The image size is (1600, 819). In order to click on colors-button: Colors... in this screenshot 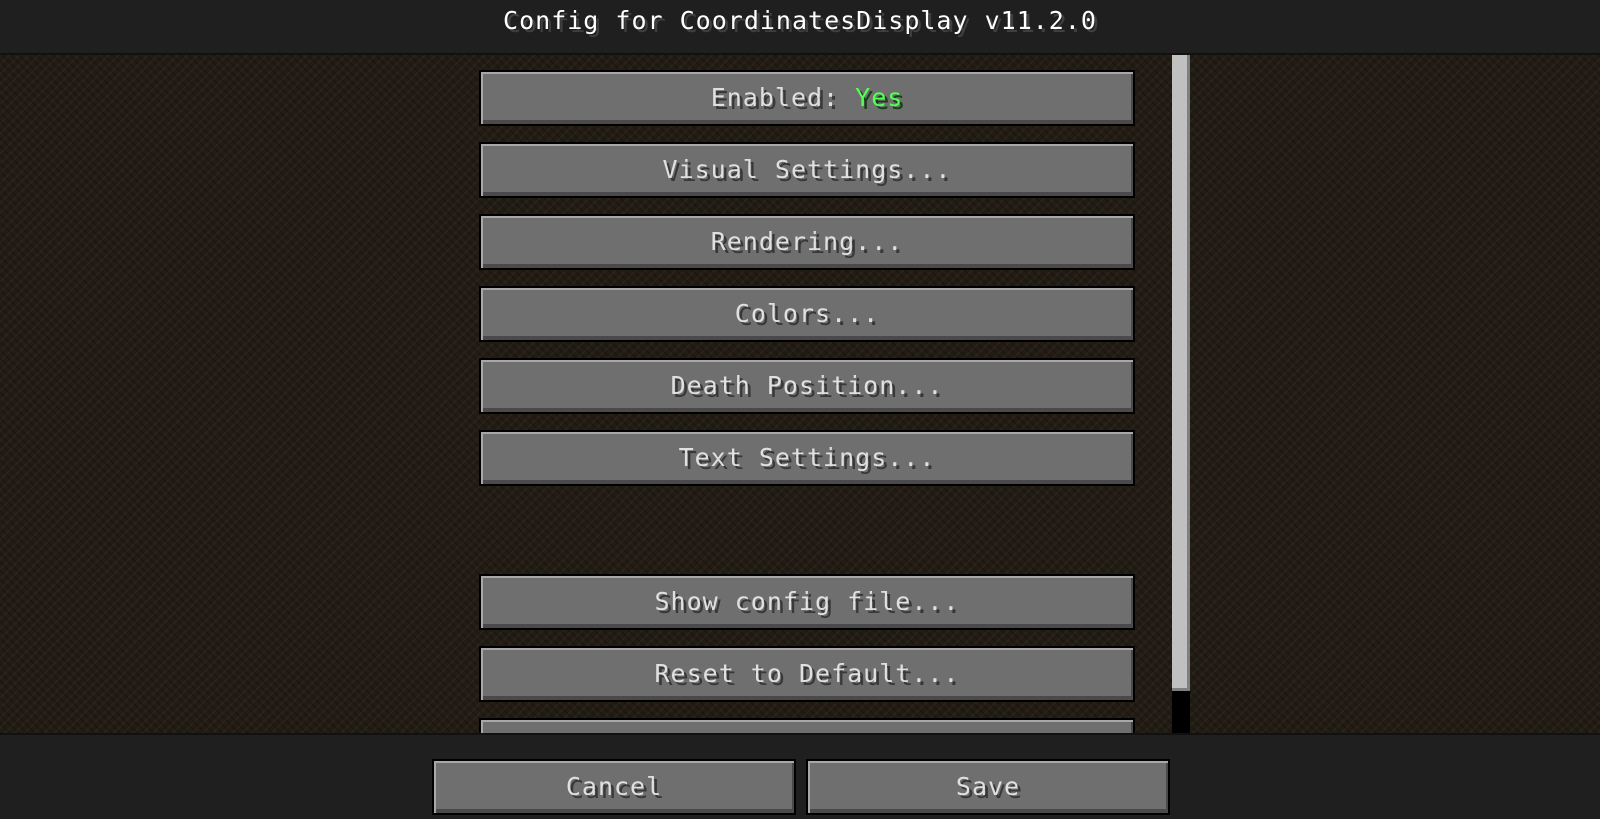, I will do `click(807, 314)`.